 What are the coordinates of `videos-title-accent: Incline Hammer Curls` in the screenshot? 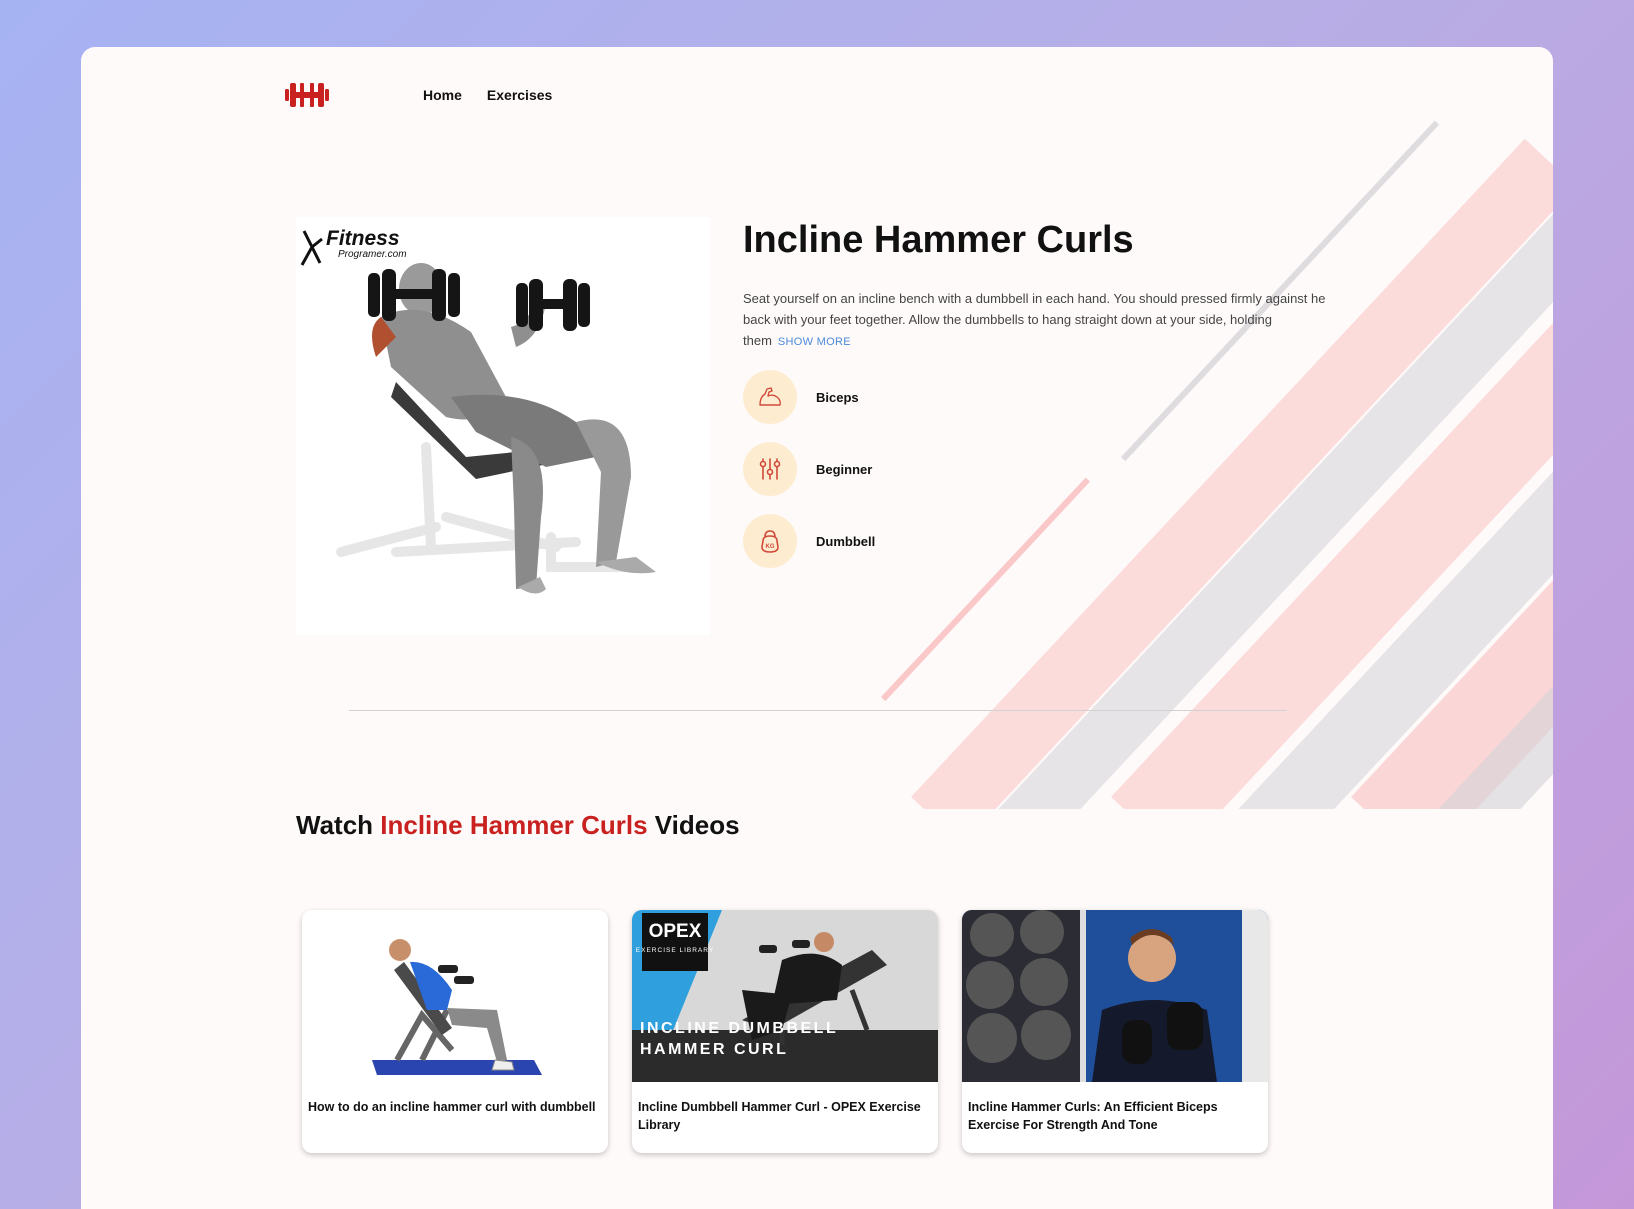 It's located at (514, 825).